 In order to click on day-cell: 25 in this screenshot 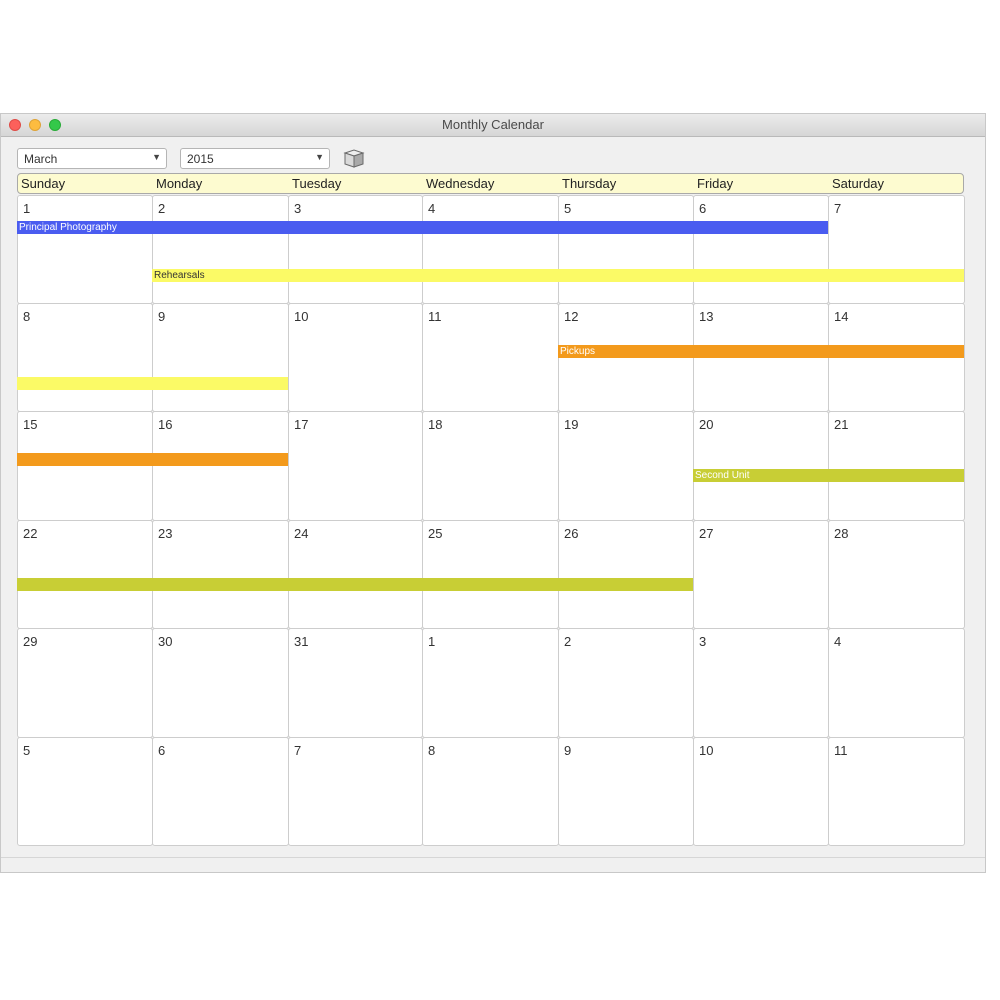, I will do `click(490, 574)`.